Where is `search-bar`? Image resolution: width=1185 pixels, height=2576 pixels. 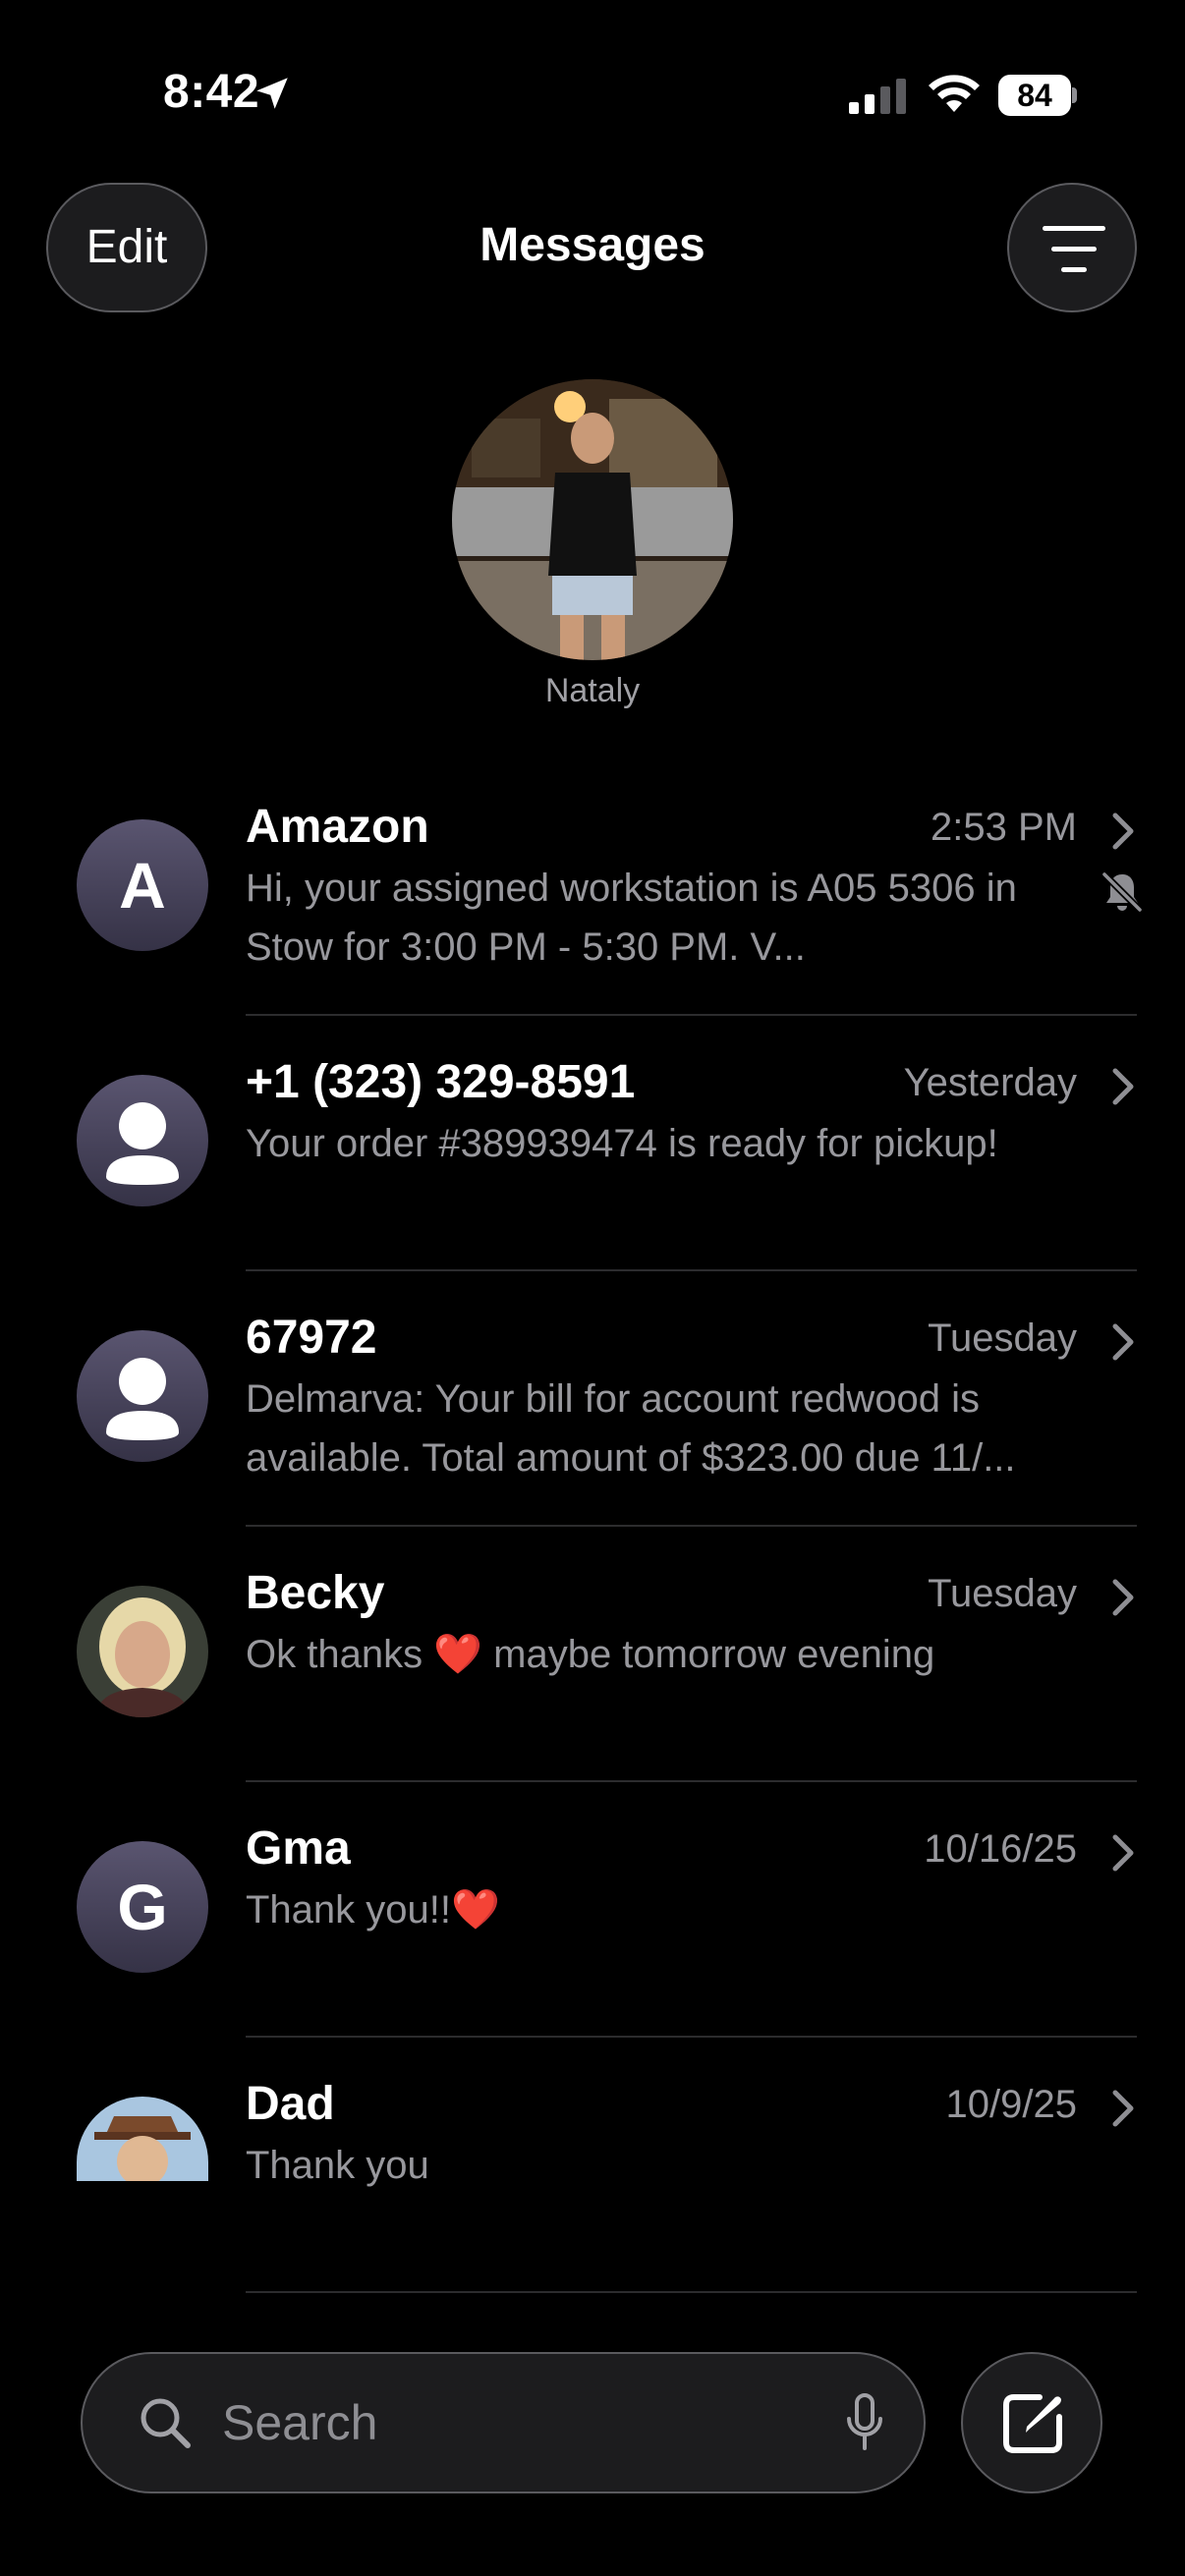 search-bar is located at coordinates (503, 2422).